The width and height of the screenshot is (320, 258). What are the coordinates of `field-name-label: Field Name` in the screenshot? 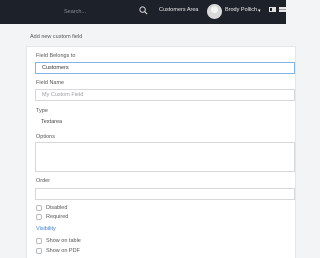 It's located at (50, 83).